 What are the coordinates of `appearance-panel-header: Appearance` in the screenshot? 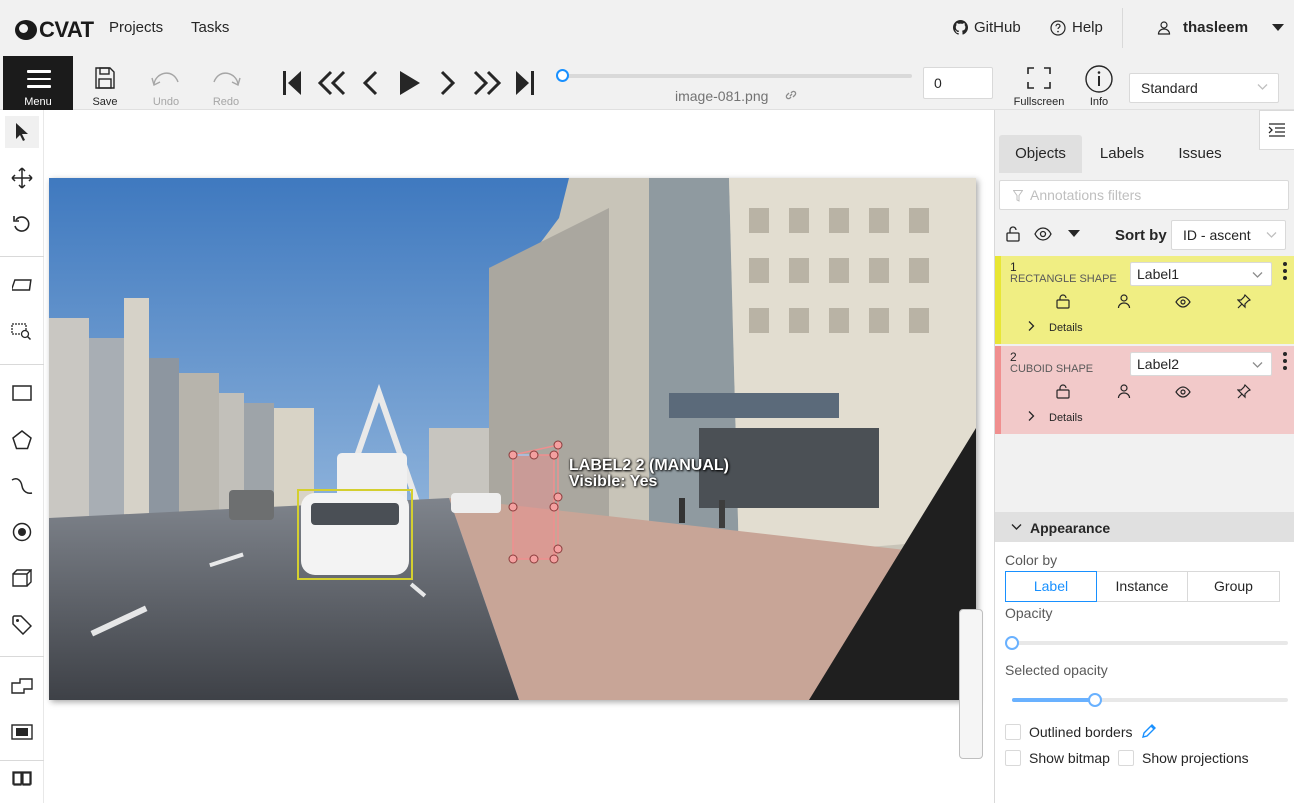 It's located at (1144, 527).